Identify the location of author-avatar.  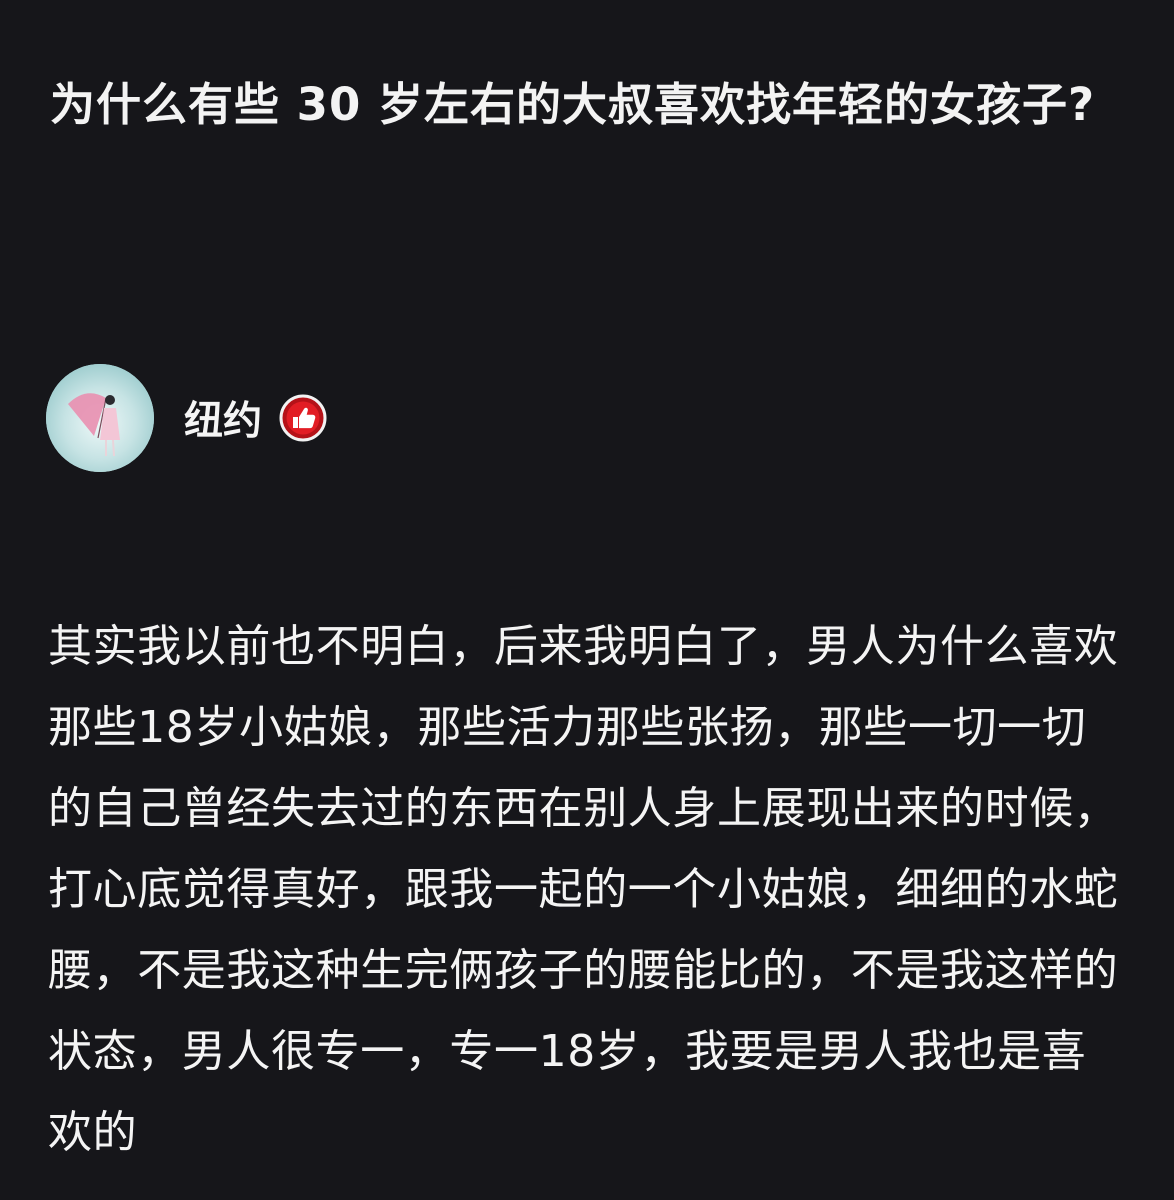
(100, 418).